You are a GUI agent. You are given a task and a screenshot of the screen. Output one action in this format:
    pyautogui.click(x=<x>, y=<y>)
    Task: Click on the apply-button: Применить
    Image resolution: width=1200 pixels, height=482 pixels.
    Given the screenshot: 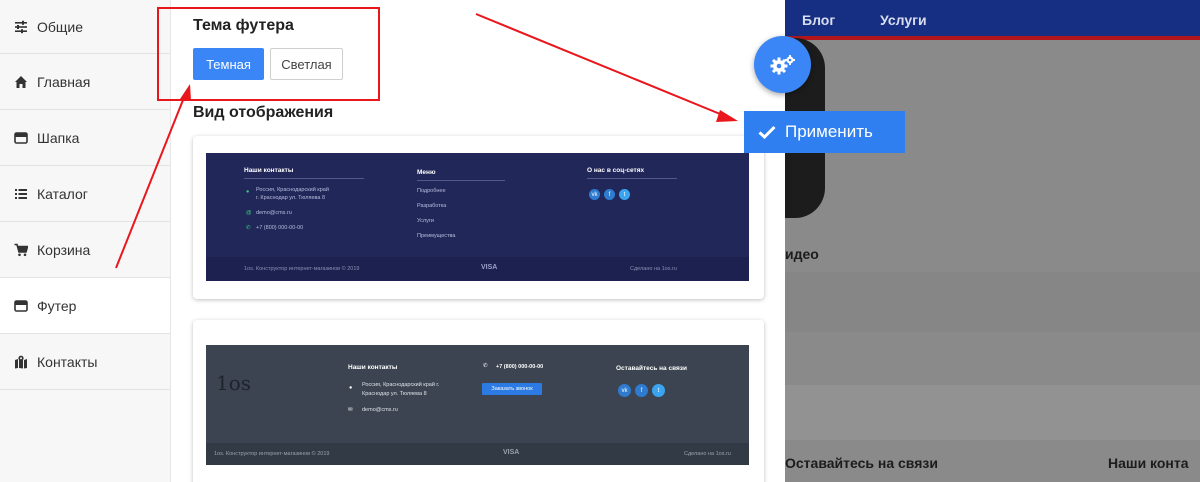 What is the action you would take?
    pyautogui.click(x=824, y=132)
    